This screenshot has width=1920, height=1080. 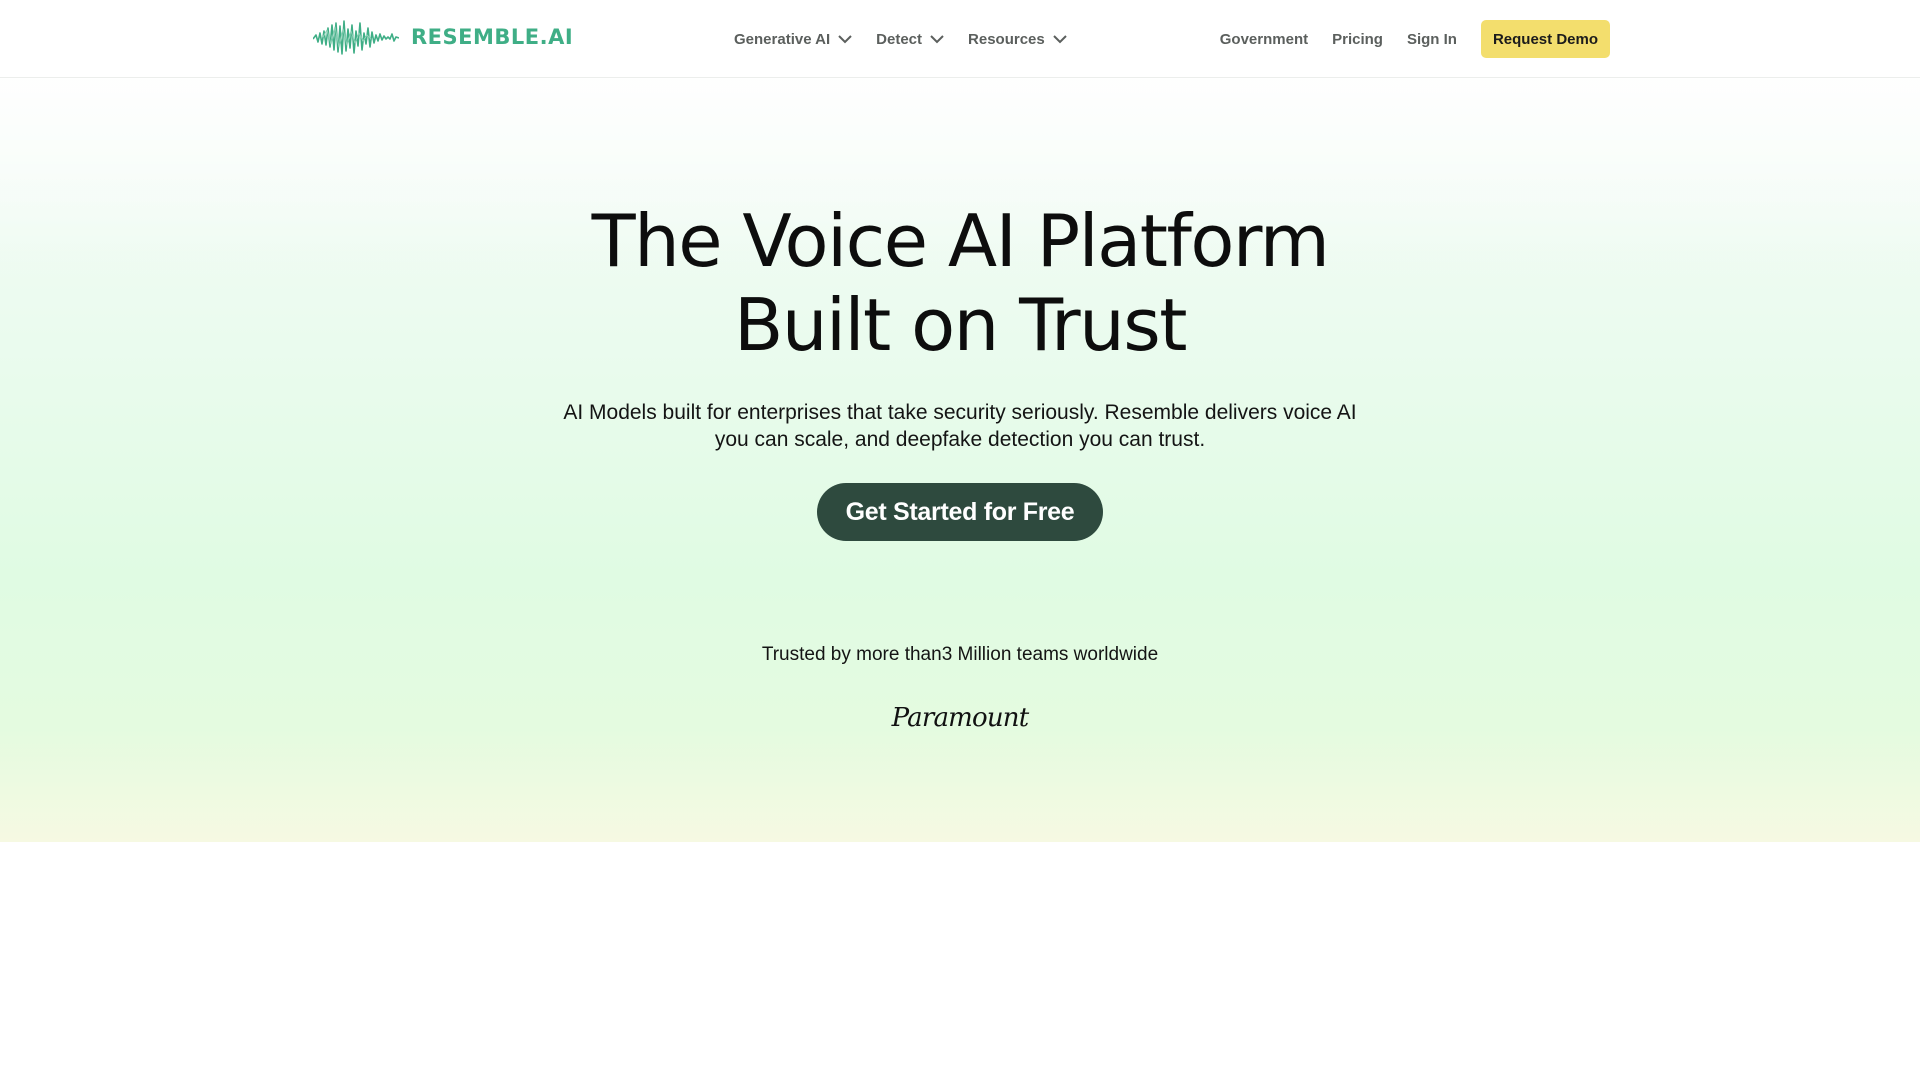 I want to click on nav-item-detect: Detect, so click(x=910, y=39).